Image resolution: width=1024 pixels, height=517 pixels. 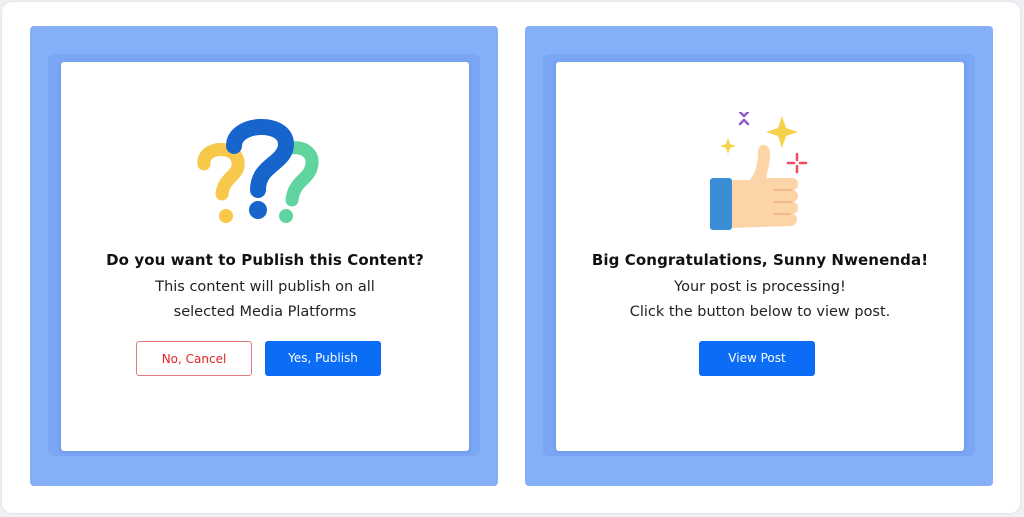 I want to click on dialog-title: Do you want to Publish this Content?, so click(x=265, y=260).